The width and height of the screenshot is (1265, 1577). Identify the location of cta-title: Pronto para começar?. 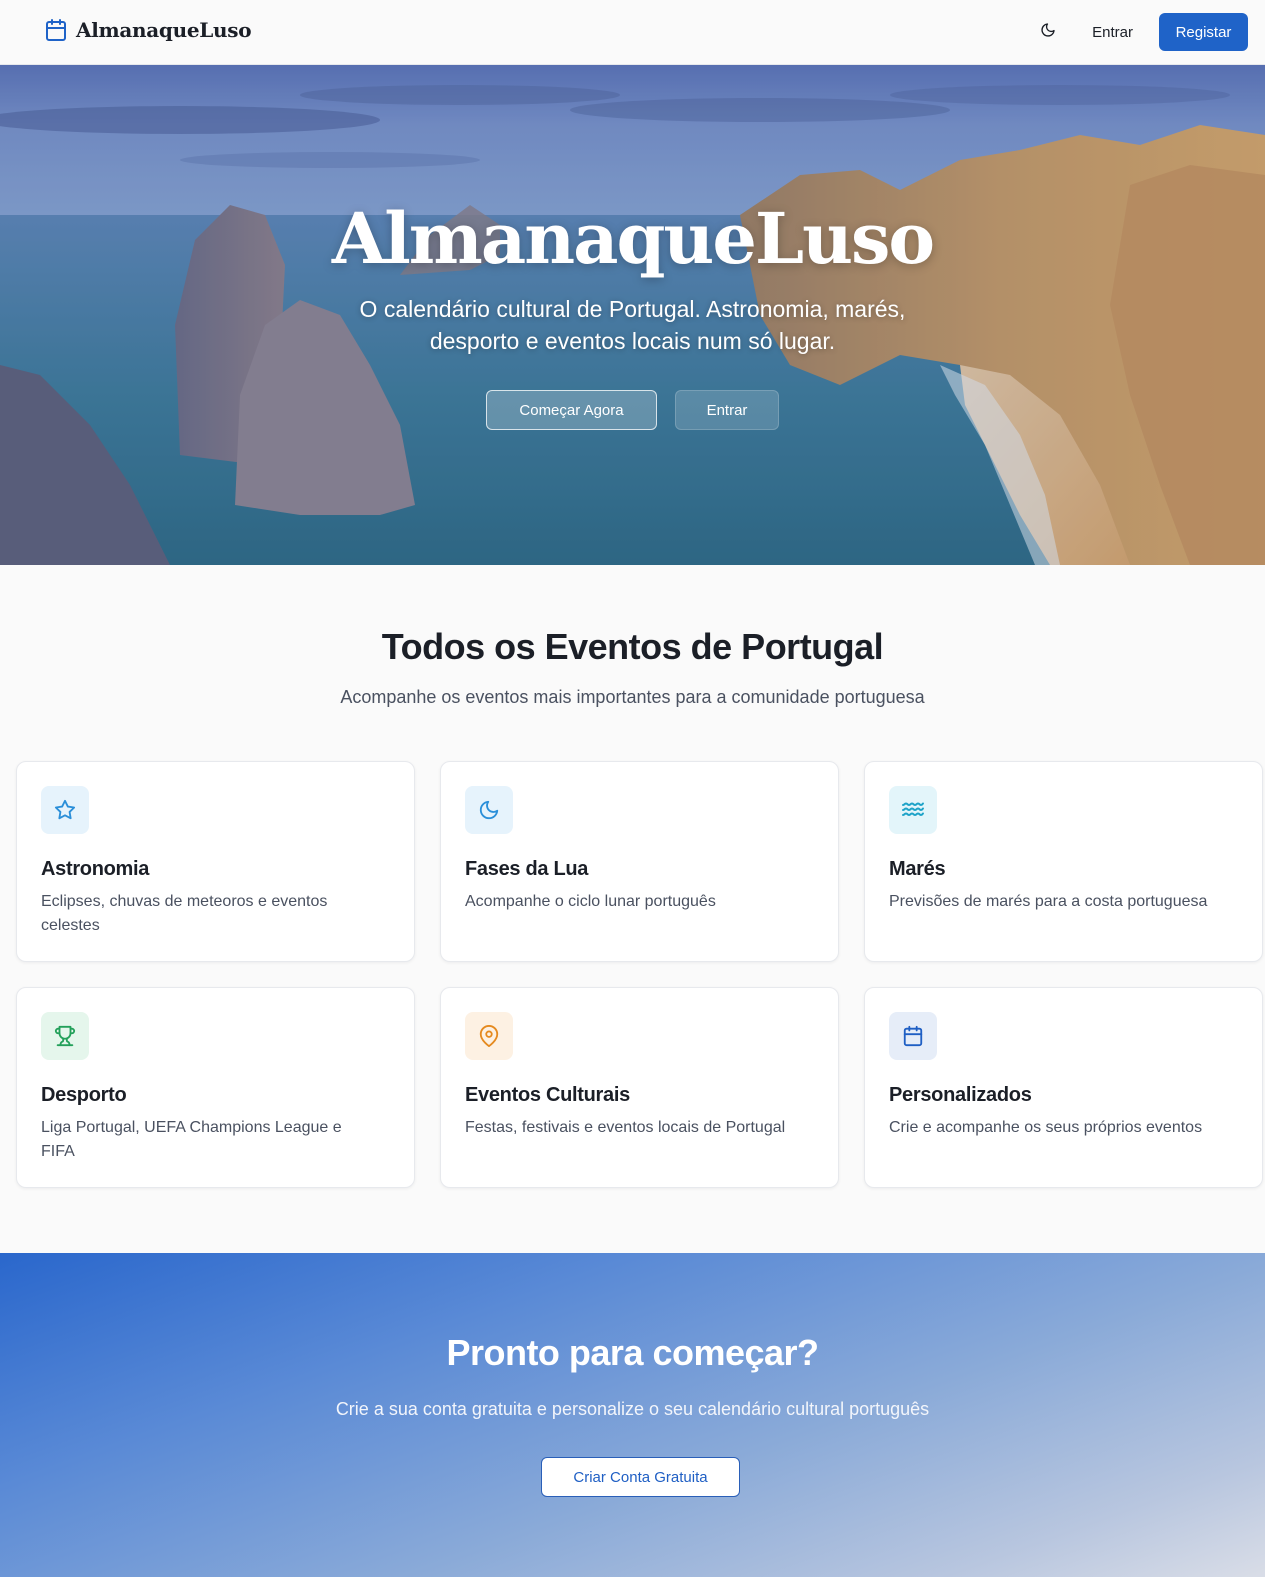
(632, 1352).